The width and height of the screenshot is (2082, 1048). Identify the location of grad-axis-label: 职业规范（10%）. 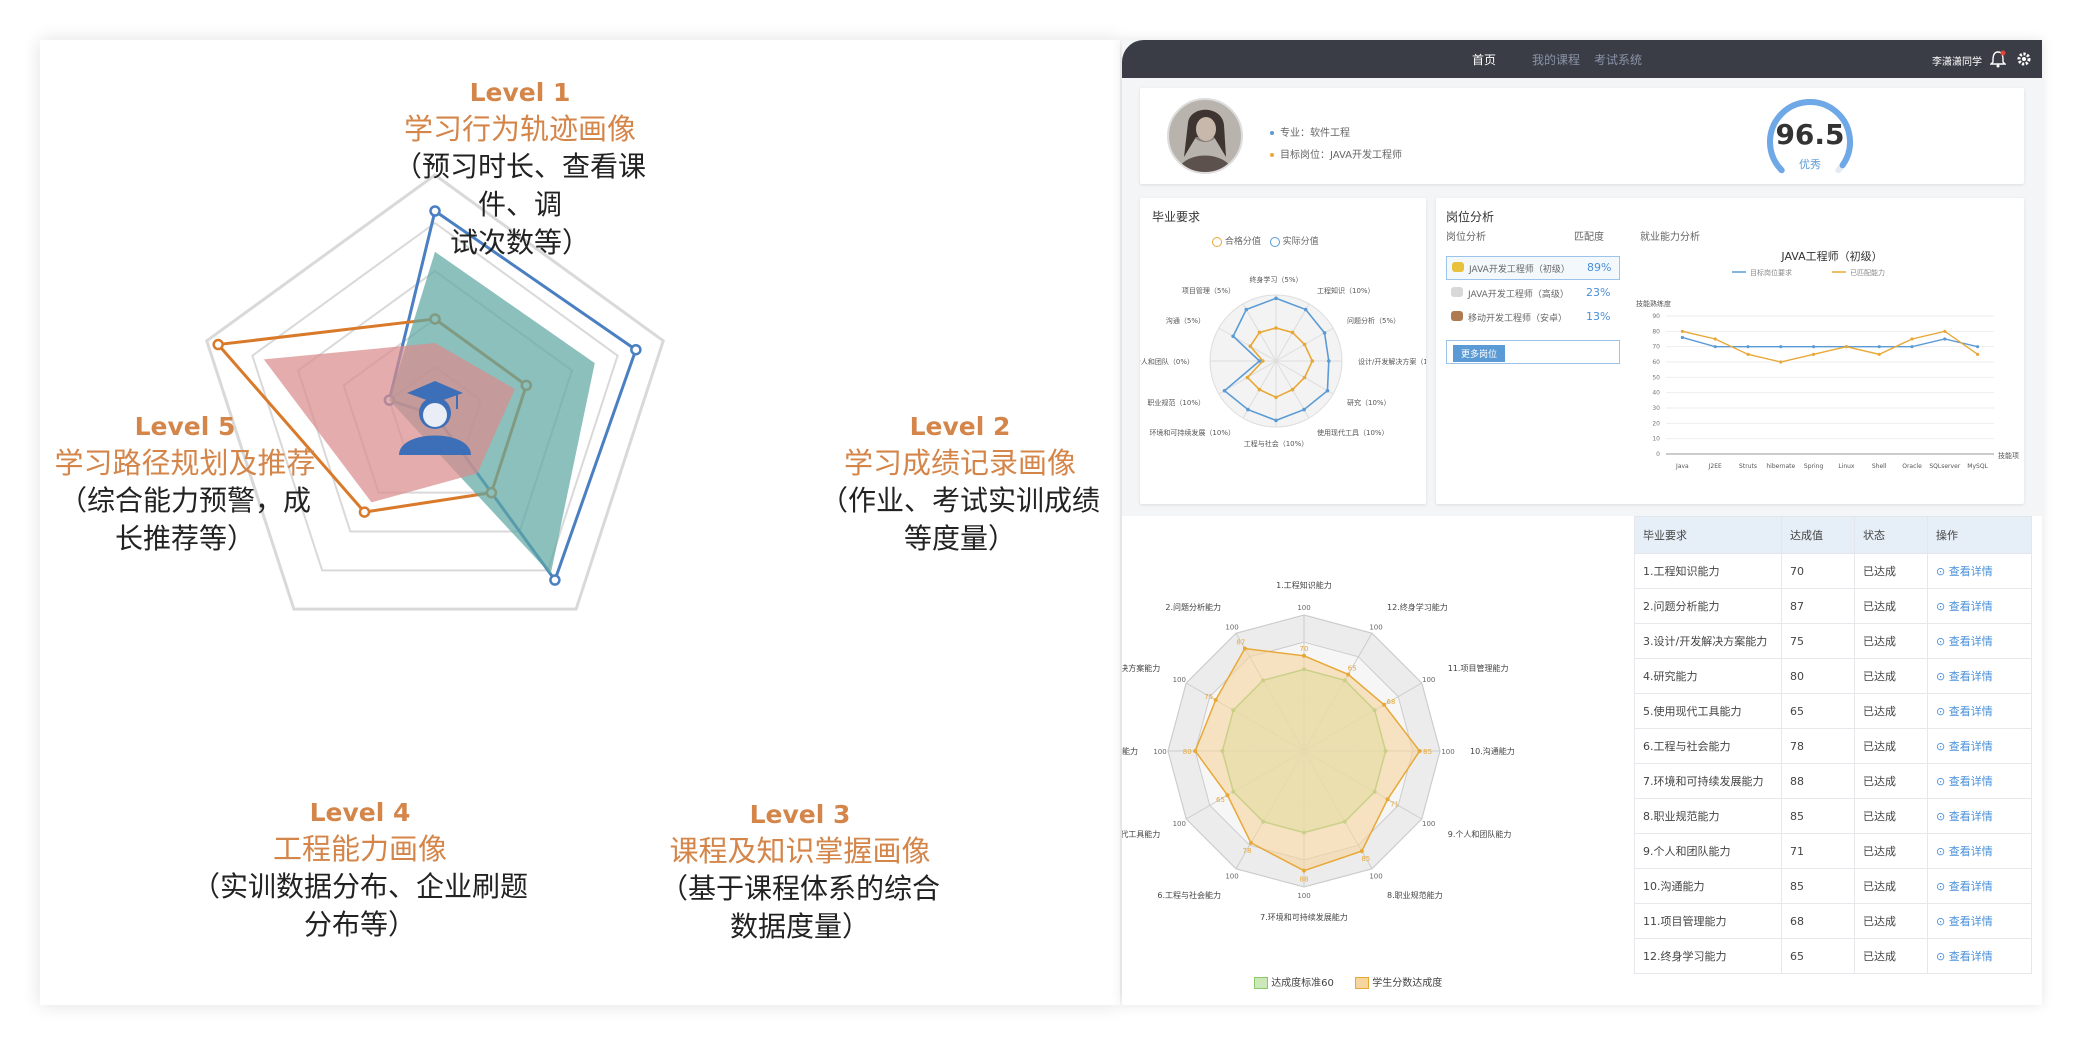
(1176, 402).